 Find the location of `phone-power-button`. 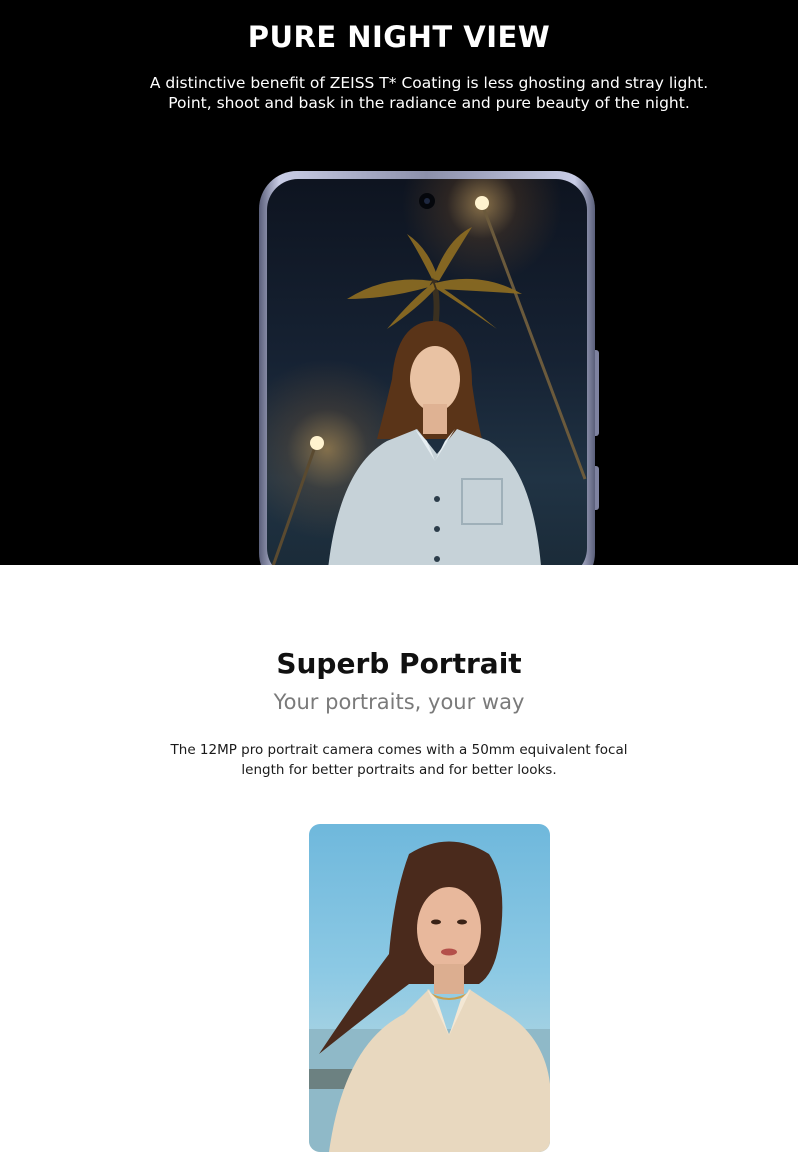

phone-power-button is located at coordinates (597, 488).